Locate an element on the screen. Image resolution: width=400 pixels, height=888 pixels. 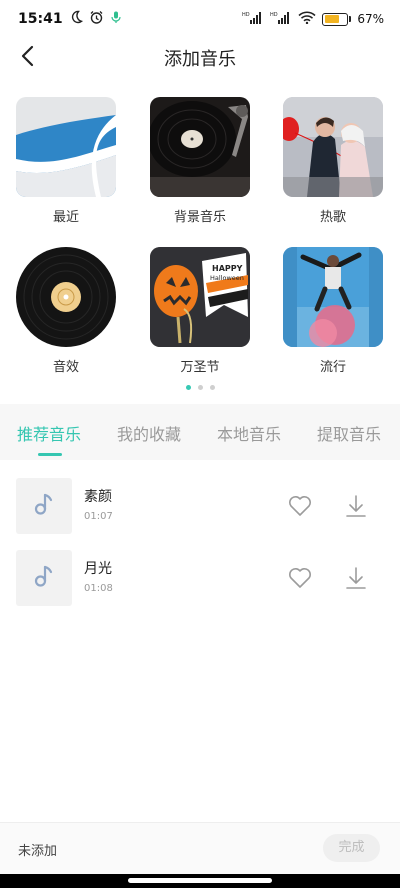
tab-favorites: 我的收藏 is located at coordinates (149, 433).